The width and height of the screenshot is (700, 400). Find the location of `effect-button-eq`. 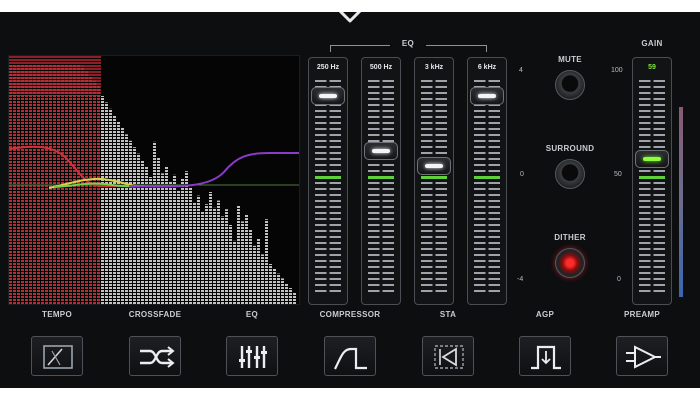

effect-button-eq is located at coordinates (252, 356).